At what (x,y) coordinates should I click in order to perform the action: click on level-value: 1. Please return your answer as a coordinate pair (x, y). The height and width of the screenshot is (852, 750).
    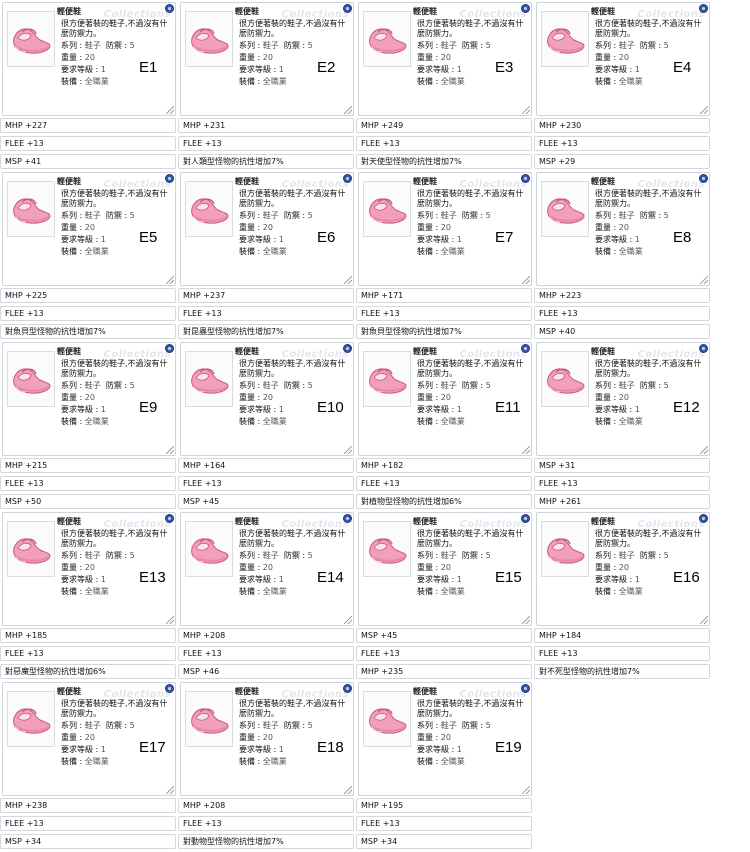
    Looking at the image, I should click on (281, 239).